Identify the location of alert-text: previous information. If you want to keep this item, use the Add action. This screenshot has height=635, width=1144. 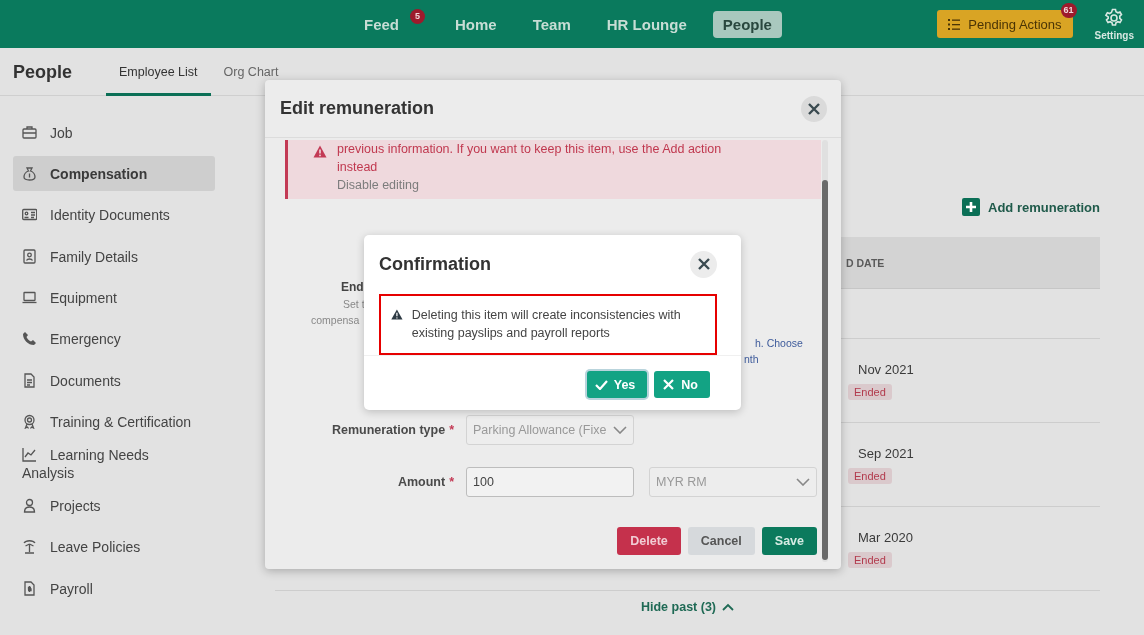
(529, 149).